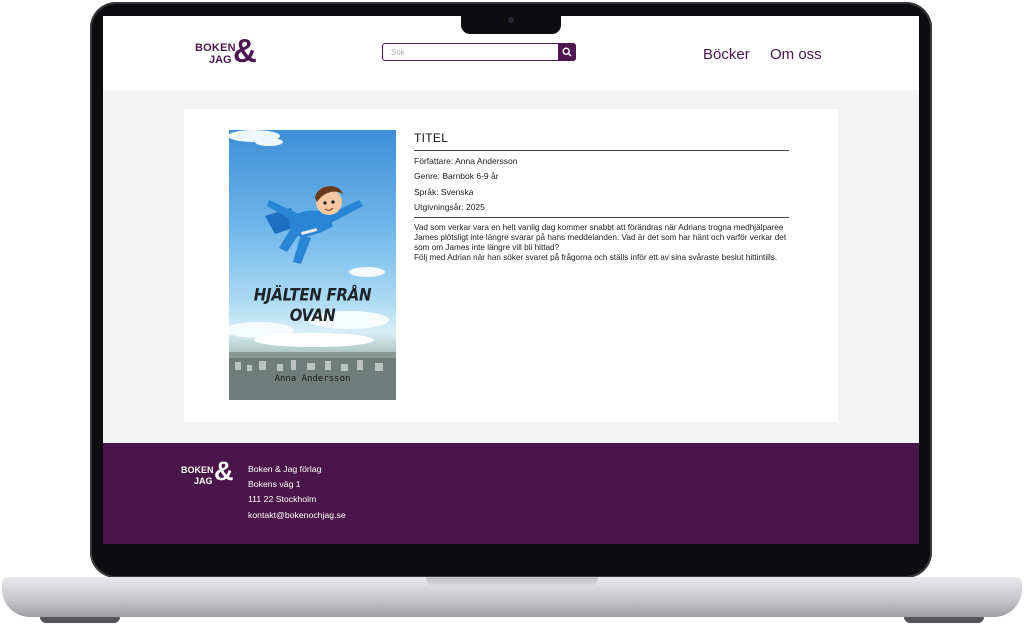 The width and height of the screenshot is (1024, 625). I want to click on laptop-foot-right, so click(944, 620).